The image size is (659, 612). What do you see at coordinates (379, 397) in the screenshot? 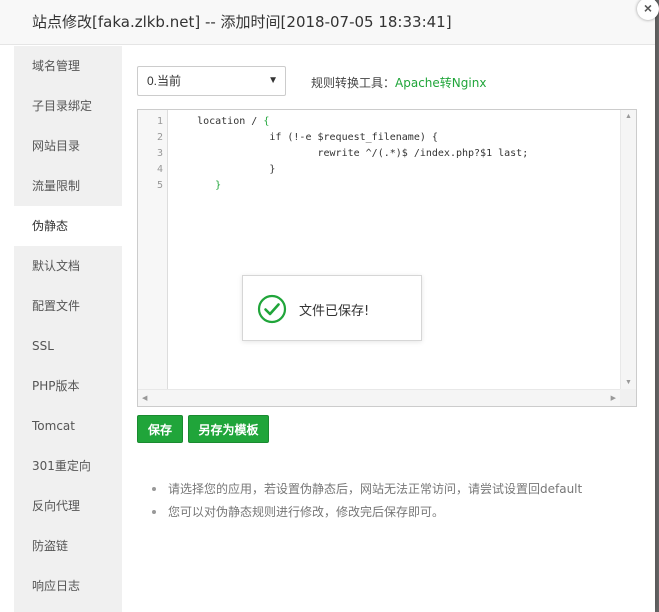
I see `horizontal-scrollbar: ◀ ▶` at bounding box center [379, 397].